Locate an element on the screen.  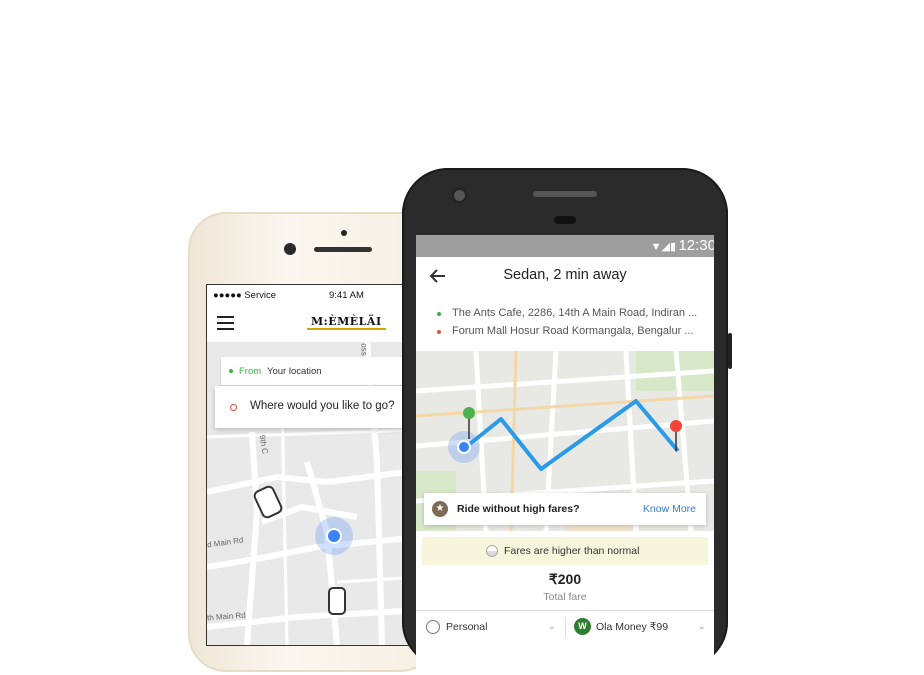
location-pin-icon is located at coordinates (433, 627).